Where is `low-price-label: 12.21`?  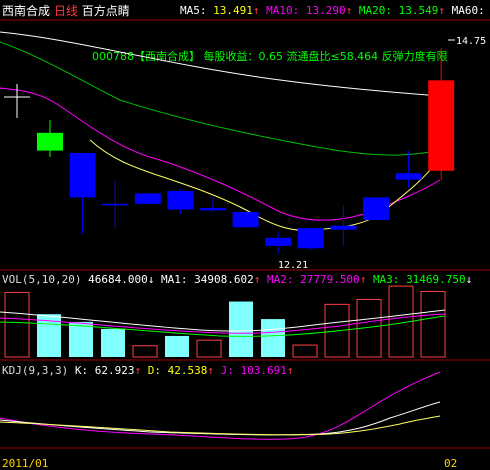
low-price-label: 12.21 is located at coordinates (293, 265).